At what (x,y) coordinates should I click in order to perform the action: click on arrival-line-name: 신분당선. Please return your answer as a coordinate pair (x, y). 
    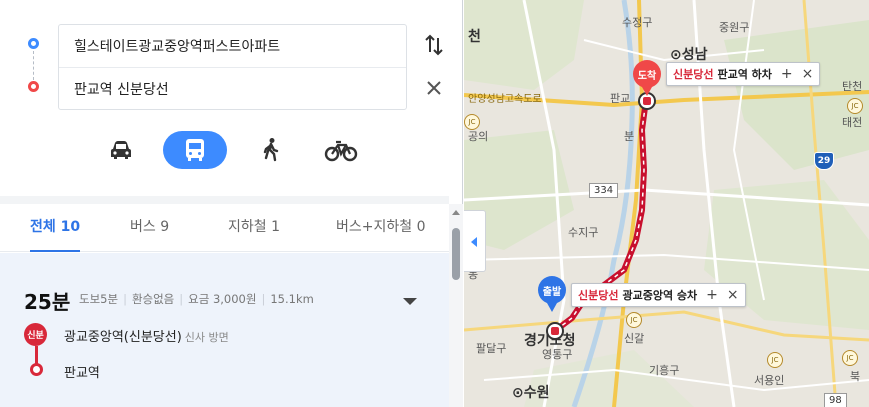
    Looking at the image, I should click on (693, 74).